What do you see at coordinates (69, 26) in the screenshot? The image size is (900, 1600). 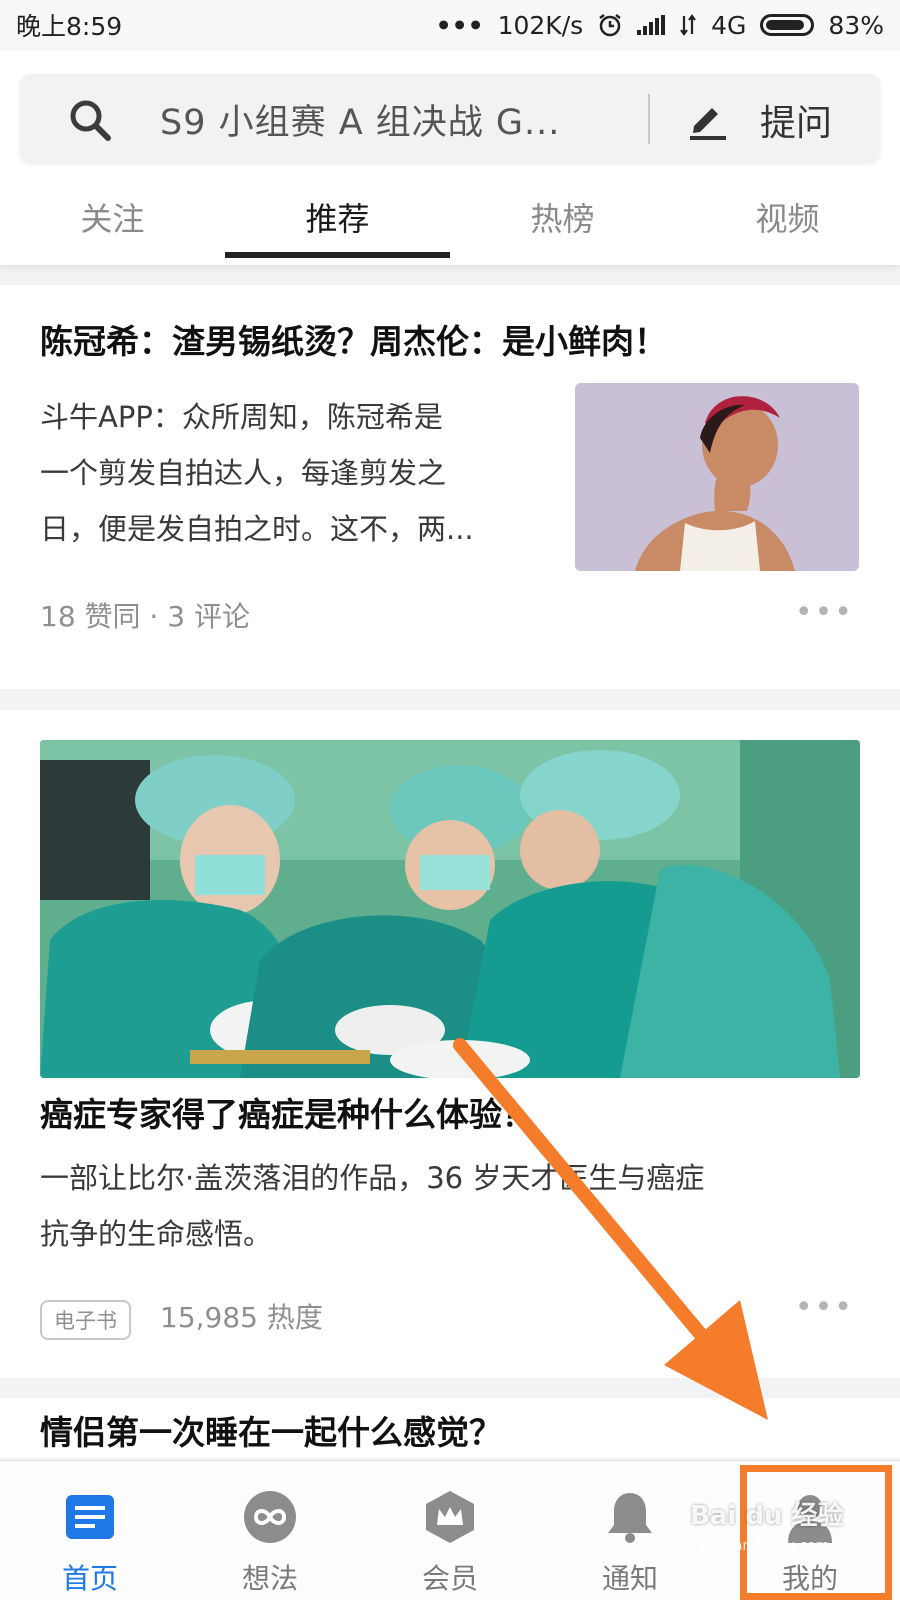 I see `status-time: 晚上8:59` at bounding box center [69, 26].